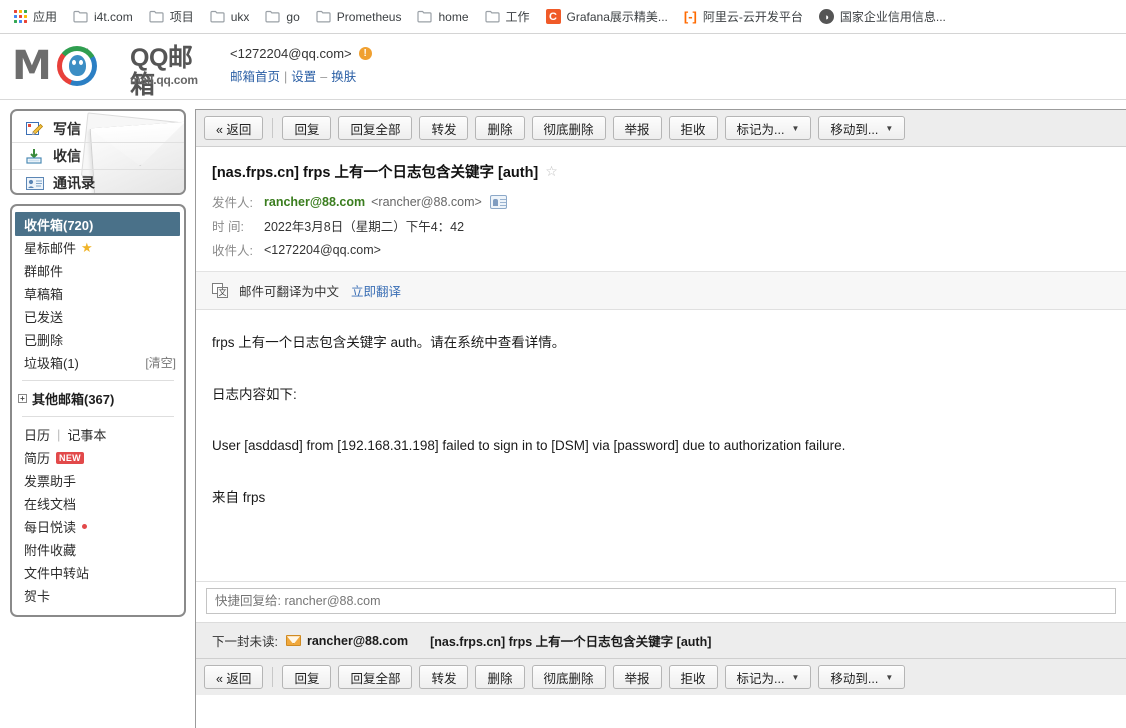  I want to click on bookmark-3: 项目, so click(171, 17).